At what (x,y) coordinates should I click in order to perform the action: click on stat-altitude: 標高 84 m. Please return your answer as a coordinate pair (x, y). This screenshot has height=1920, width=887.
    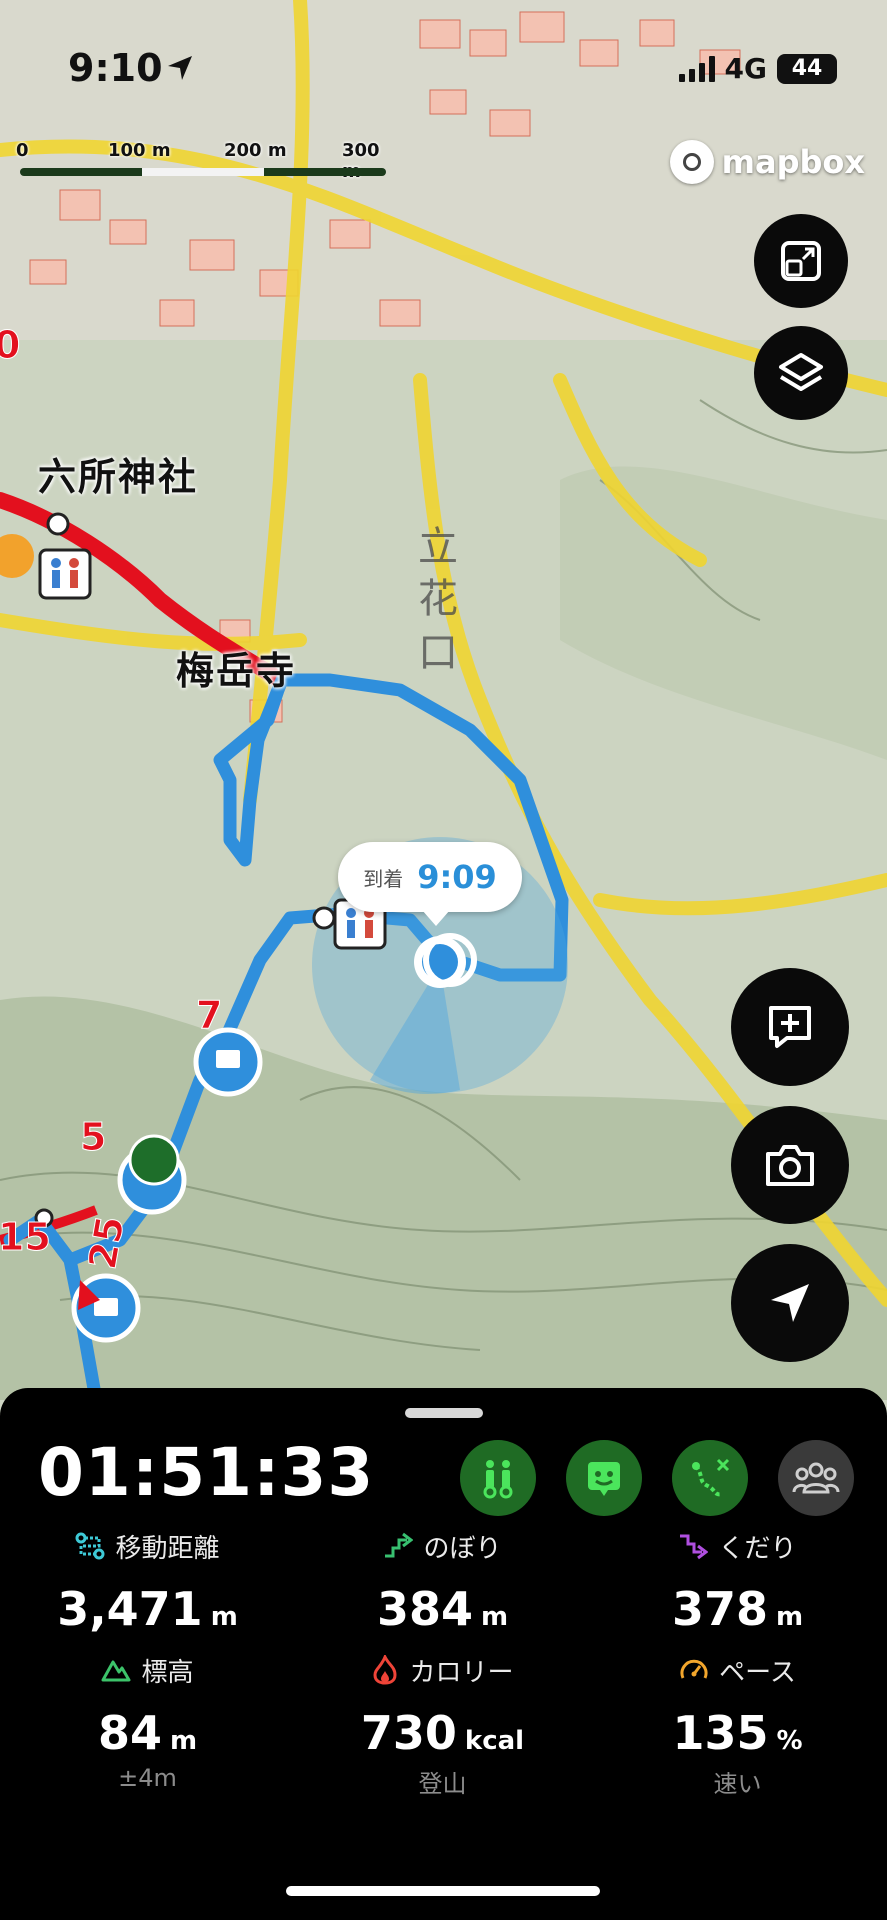
    Looking at the image, I should click on (147, 1714).